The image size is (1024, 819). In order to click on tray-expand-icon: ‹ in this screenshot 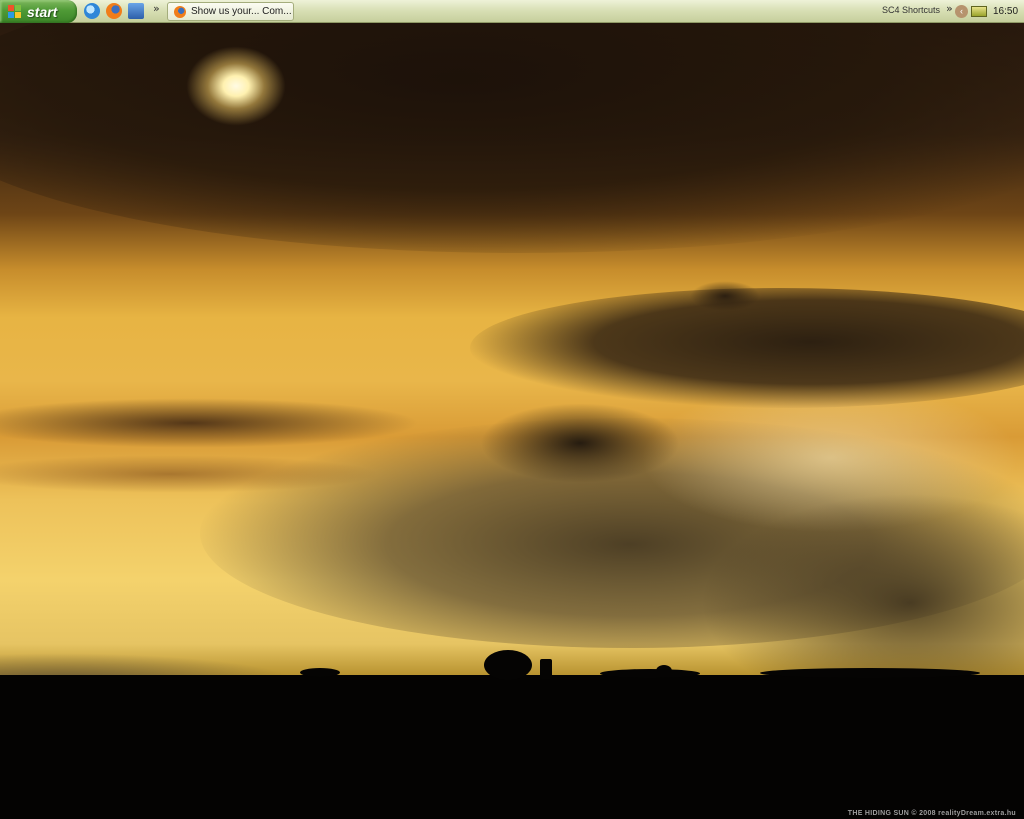, I will do `click(961, 11)`.